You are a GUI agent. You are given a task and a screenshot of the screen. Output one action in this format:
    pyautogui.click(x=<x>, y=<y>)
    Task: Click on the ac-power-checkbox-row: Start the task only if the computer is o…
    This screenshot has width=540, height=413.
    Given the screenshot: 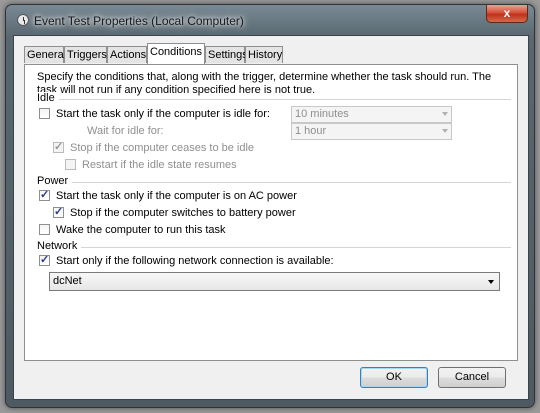 What is the action you would take?
    pyautogui.click(x=169, y=195)
    